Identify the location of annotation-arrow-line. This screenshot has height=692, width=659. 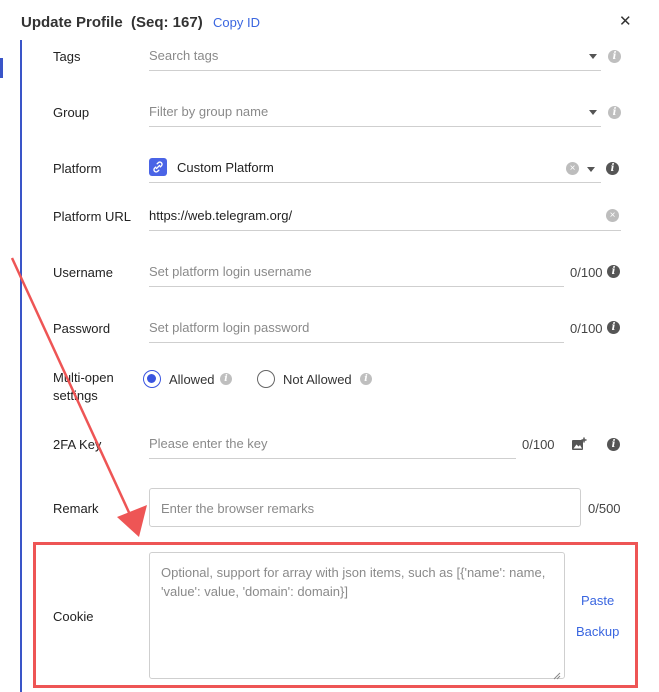
(72, 388).